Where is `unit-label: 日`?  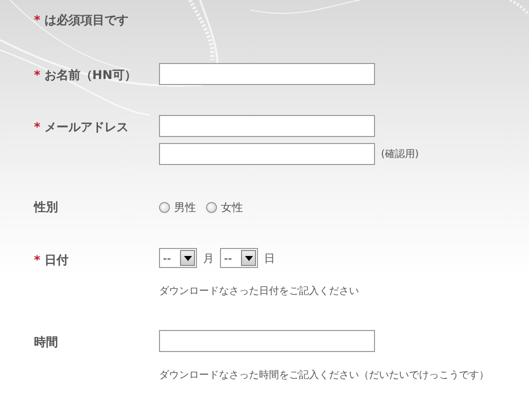
unit-label: 日 is located at coordinates (269, 258).